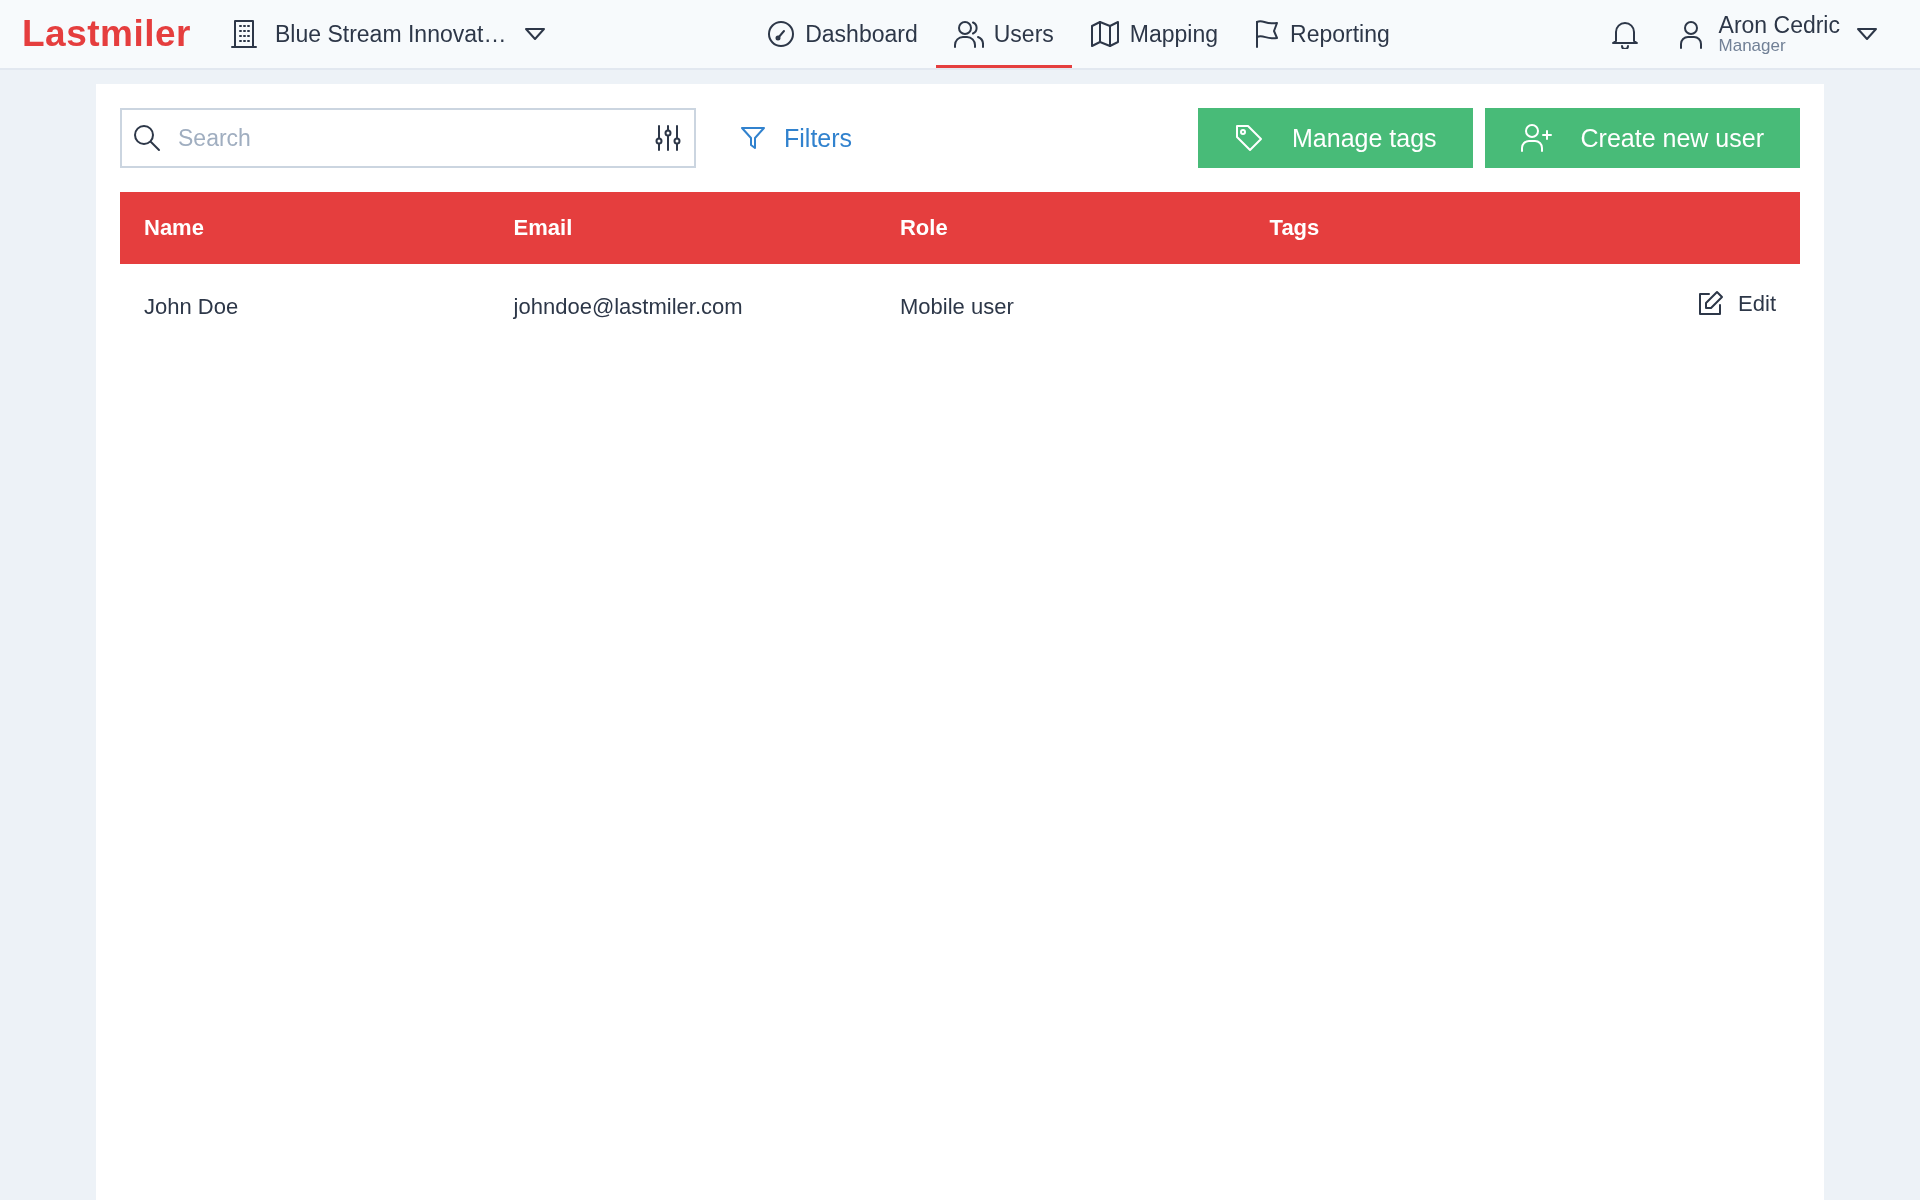 The height and width of the screenshot is (1200, 1920). Describe the element at coordinates (305, 228) in the screenshot. I see `column-header: Name` at that location.